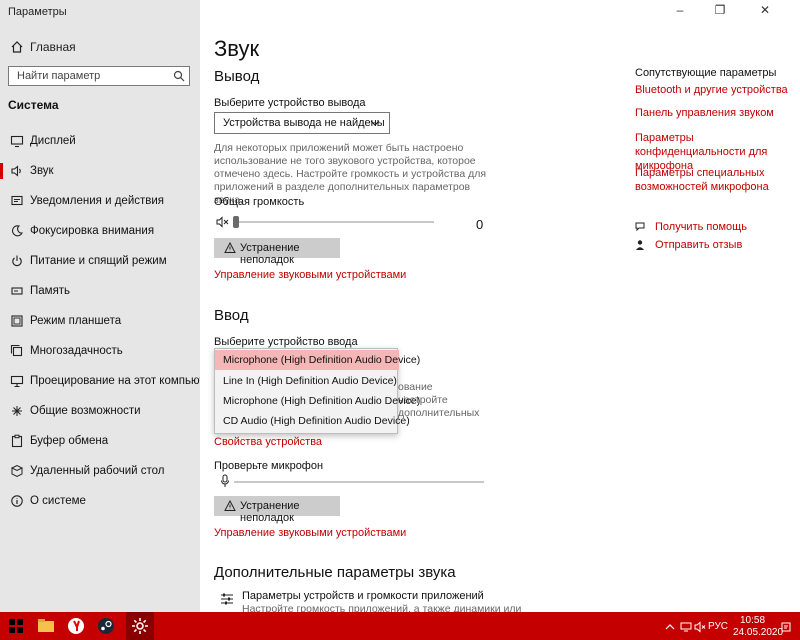 This screenshot has width=800, height=640. Describe the element at coordinates (640, 245) in the screenshot. I see `feedback-icon` at that location.